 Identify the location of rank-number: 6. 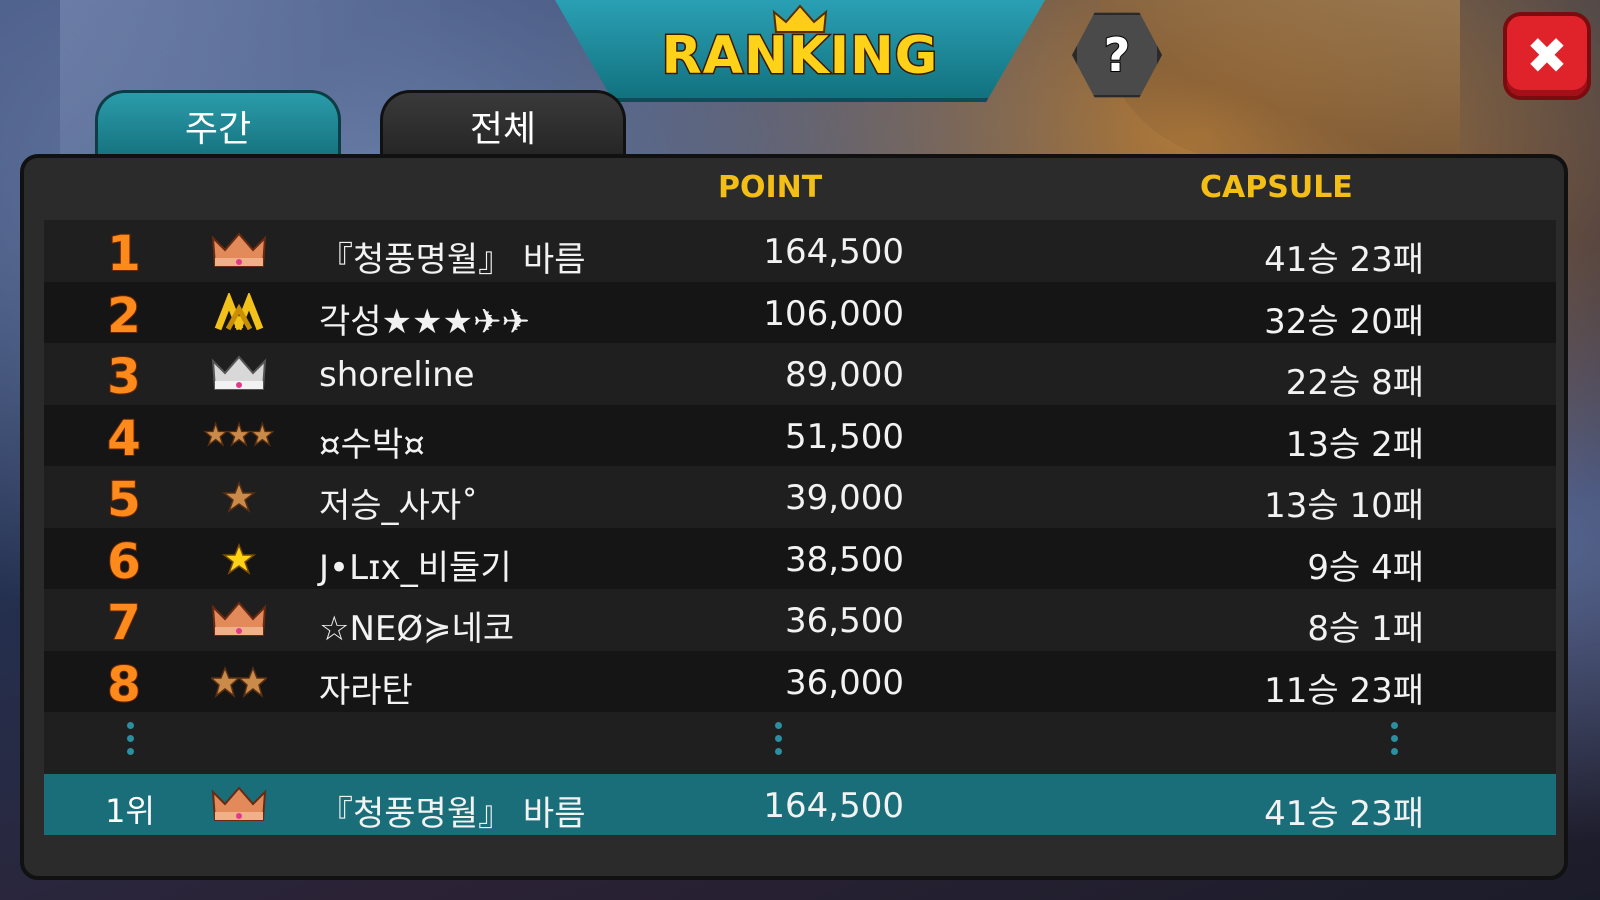
(123, 562).